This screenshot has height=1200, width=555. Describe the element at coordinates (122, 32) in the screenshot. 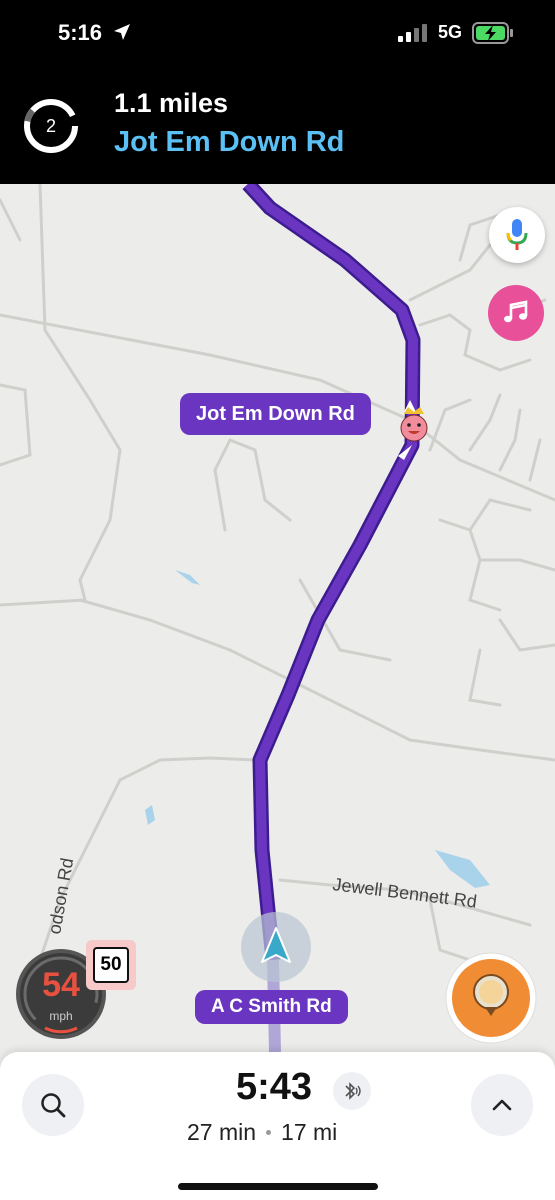

I see `location-arrow-icon` at that location.